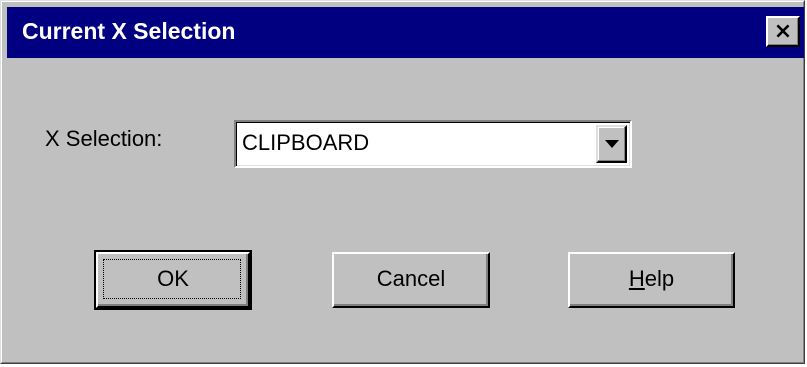 The image size is (807, 367). What do you see at coordinates (306, 142) in the screenshot?
I see `x-selection-value: CLIPBOARD` at bounding box center [306, 142].